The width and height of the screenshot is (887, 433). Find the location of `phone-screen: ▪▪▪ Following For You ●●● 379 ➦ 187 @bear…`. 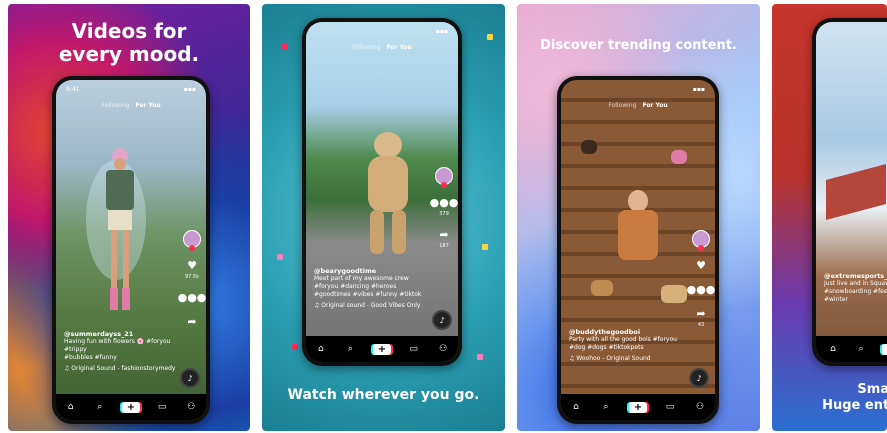

phone-screen: ▪▪▪ Following For You ●●● 379 ➦ 187 @bear… is located at coordinates (382, 192).